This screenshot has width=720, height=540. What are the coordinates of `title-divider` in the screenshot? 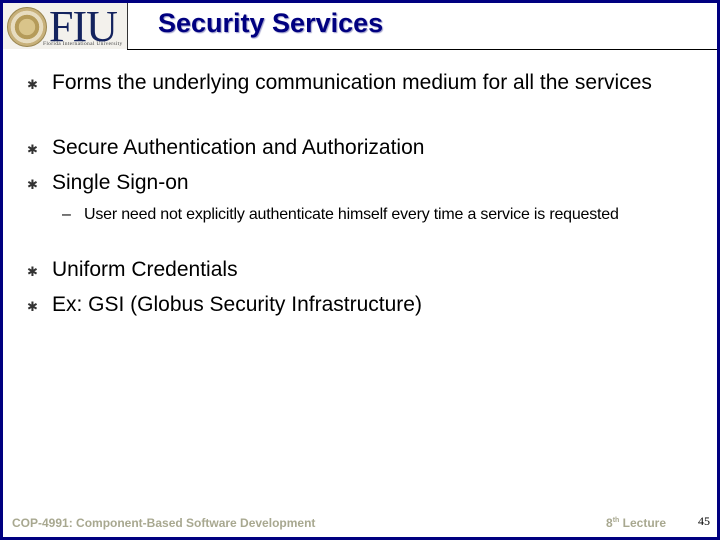 It's located at (422, 49).